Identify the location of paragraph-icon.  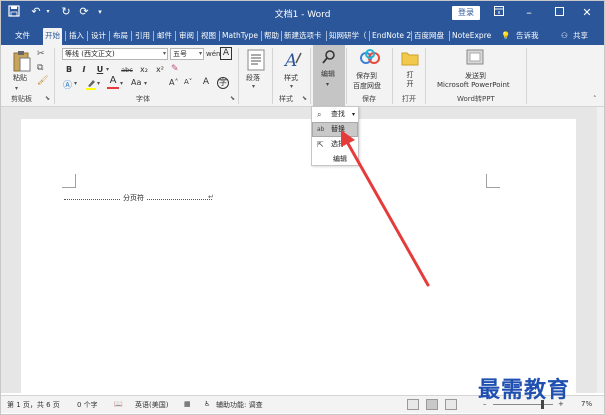
(256, 60).